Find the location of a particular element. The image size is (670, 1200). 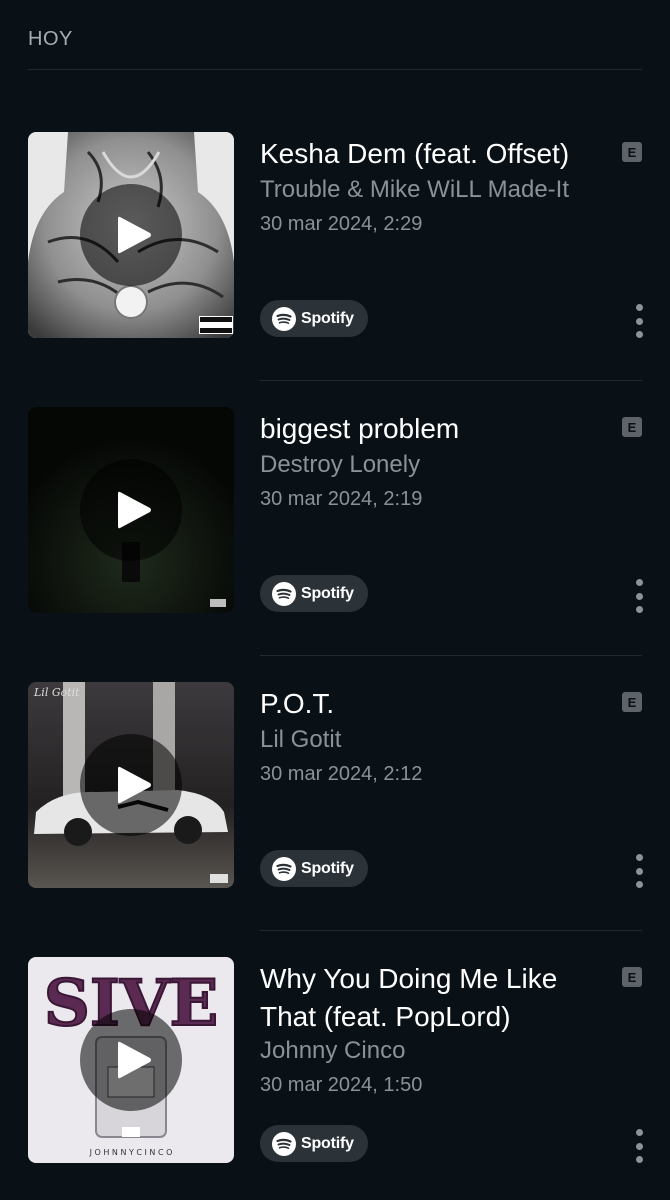

track-artist: Trouble & Mike WiLL Made-It is located at coordinates (414, 189).